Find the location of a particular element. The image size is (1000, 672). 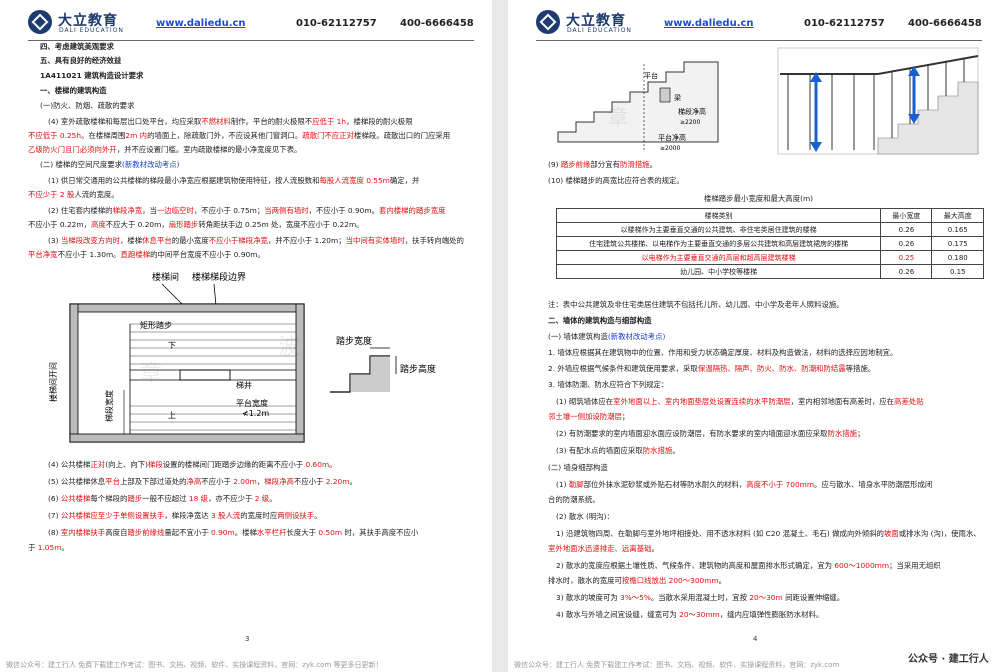

label-riser-height: 踏步高度 is located at coordinates (418, 369).